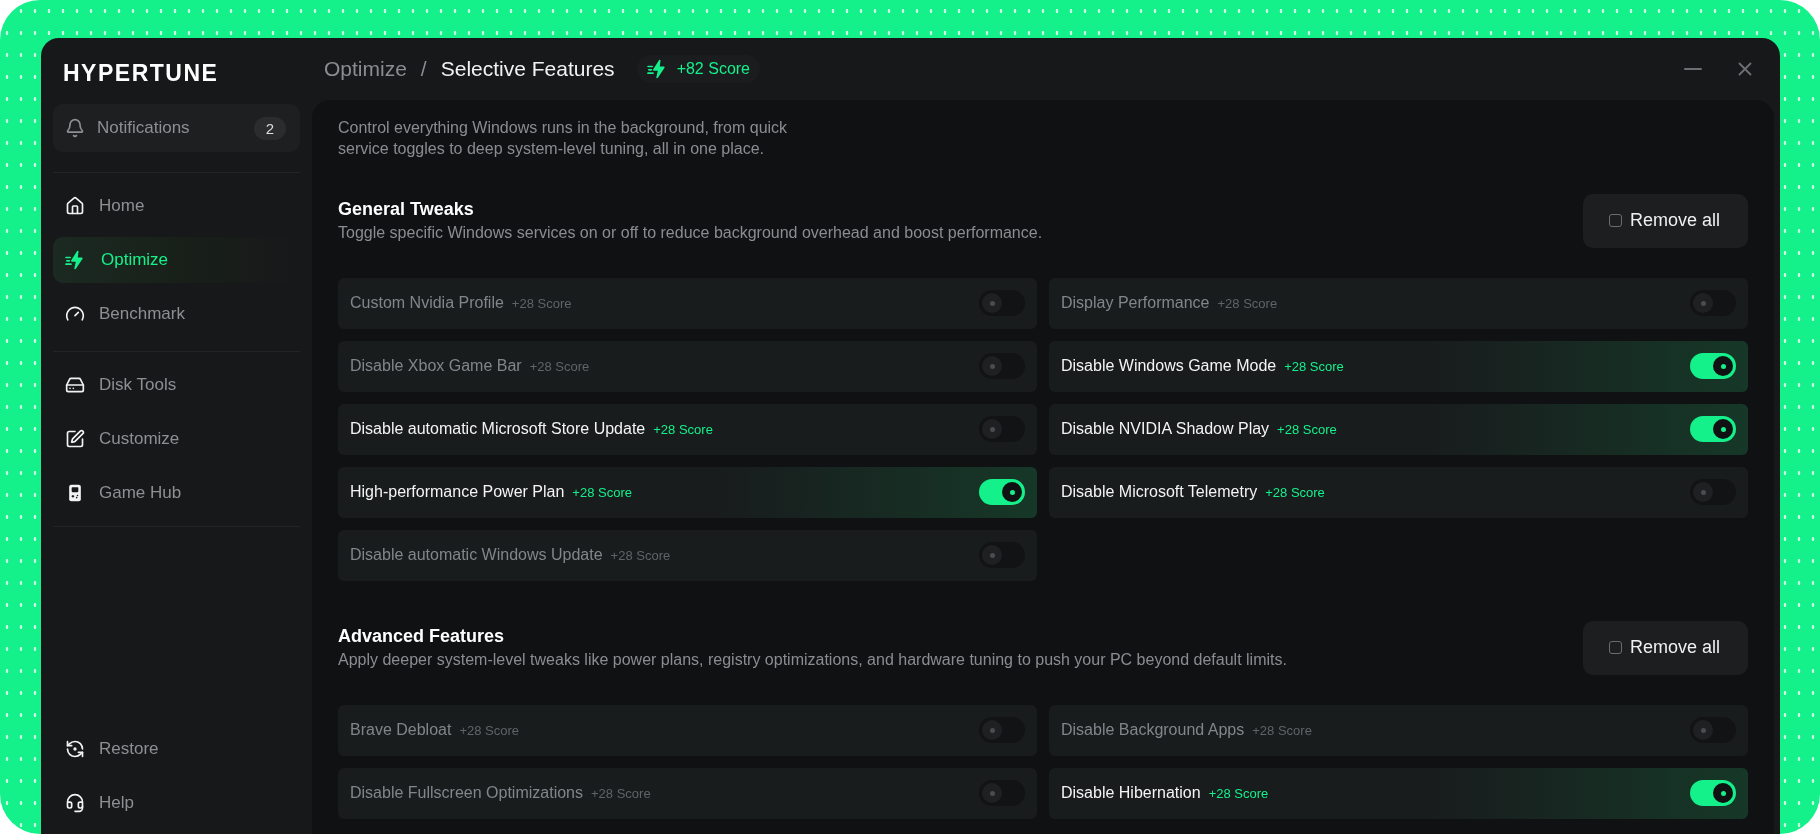 The height and width of the screenshot is (834, 1820). What do you see at coordinates (75, 385) in the screenshot?
I see `drive-icon` at bounding box center [75, 385].